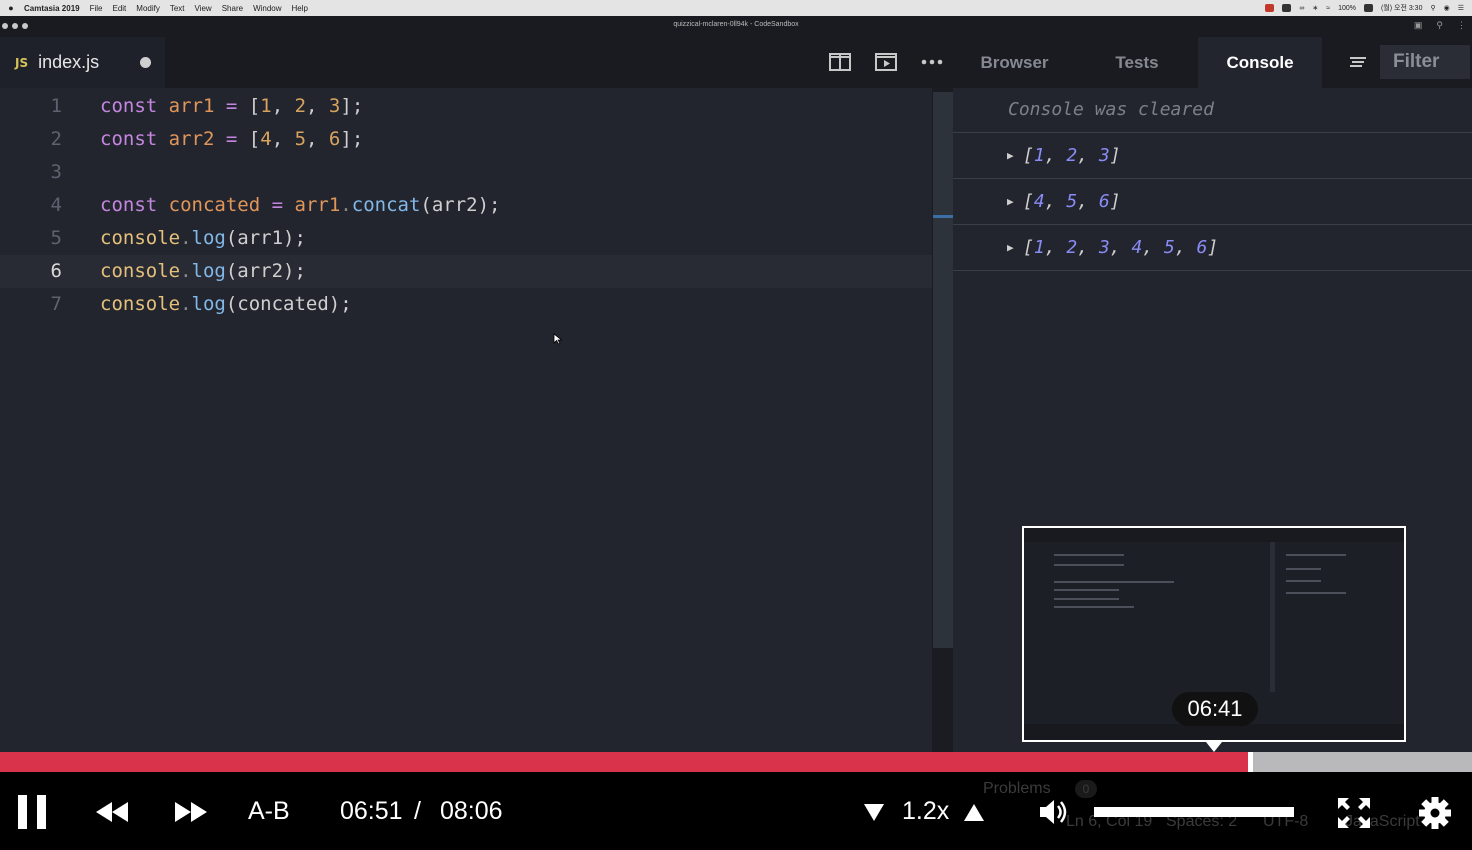 The height and width of the screenshot is (850, 1472). I want to click on line-number: 5, so click(56, 238).